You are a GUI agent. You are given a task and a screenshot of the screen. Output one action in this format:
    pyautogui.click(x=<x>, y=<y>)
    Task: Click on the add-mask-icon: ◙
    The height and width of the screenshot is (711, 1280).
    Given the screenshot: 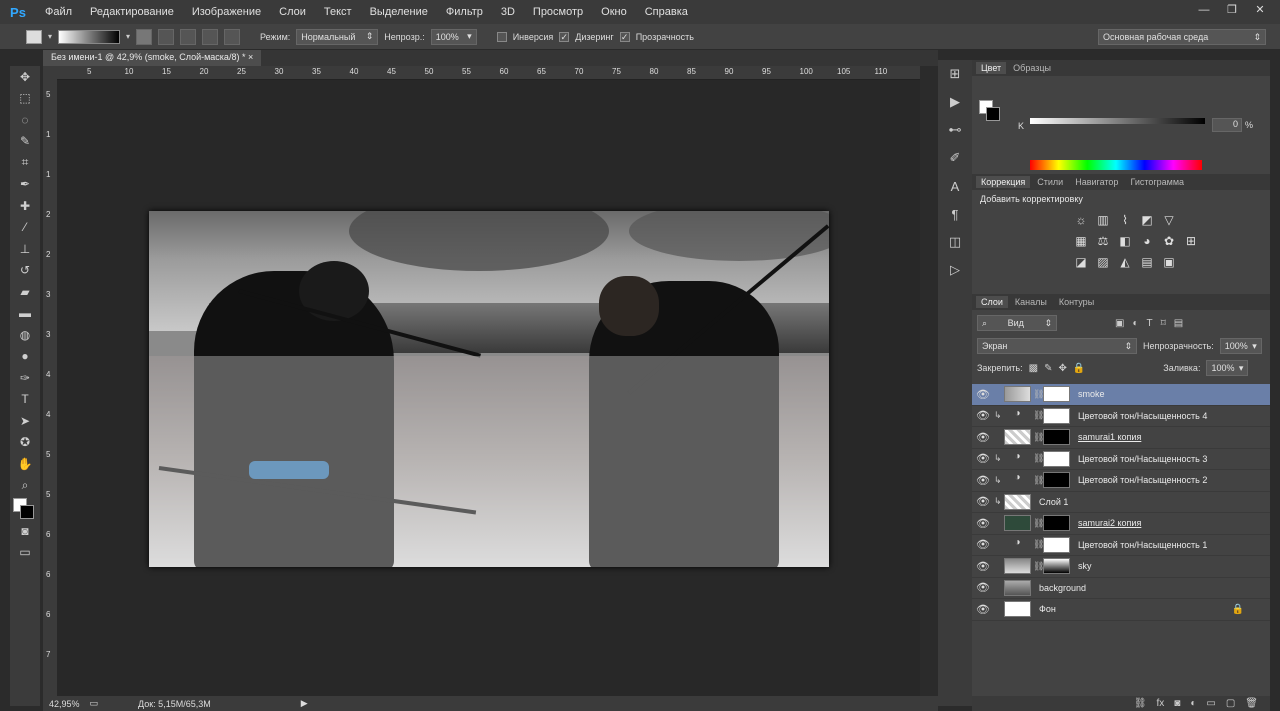 What is the action you would take?
    pyautogui.click(x=1177, y=703)
    